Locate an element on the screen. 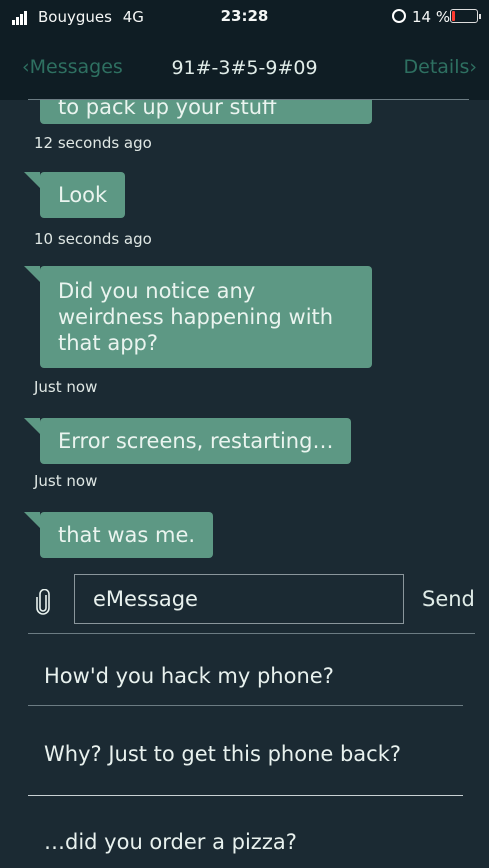  battery-percent: 14 % is located at coordinates (431, 17).